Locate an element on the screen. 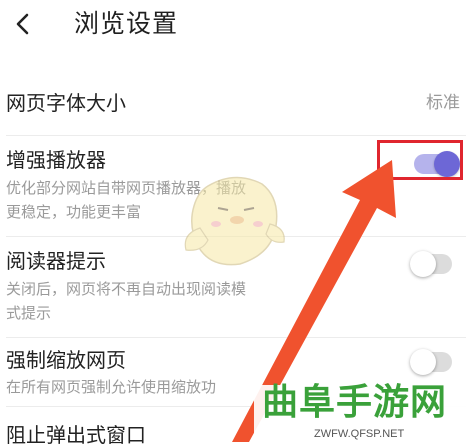 This screenshot has height=448, width=466. watermark-url: ZWFW.QFSP.NET is located at coordinates (359, 434).